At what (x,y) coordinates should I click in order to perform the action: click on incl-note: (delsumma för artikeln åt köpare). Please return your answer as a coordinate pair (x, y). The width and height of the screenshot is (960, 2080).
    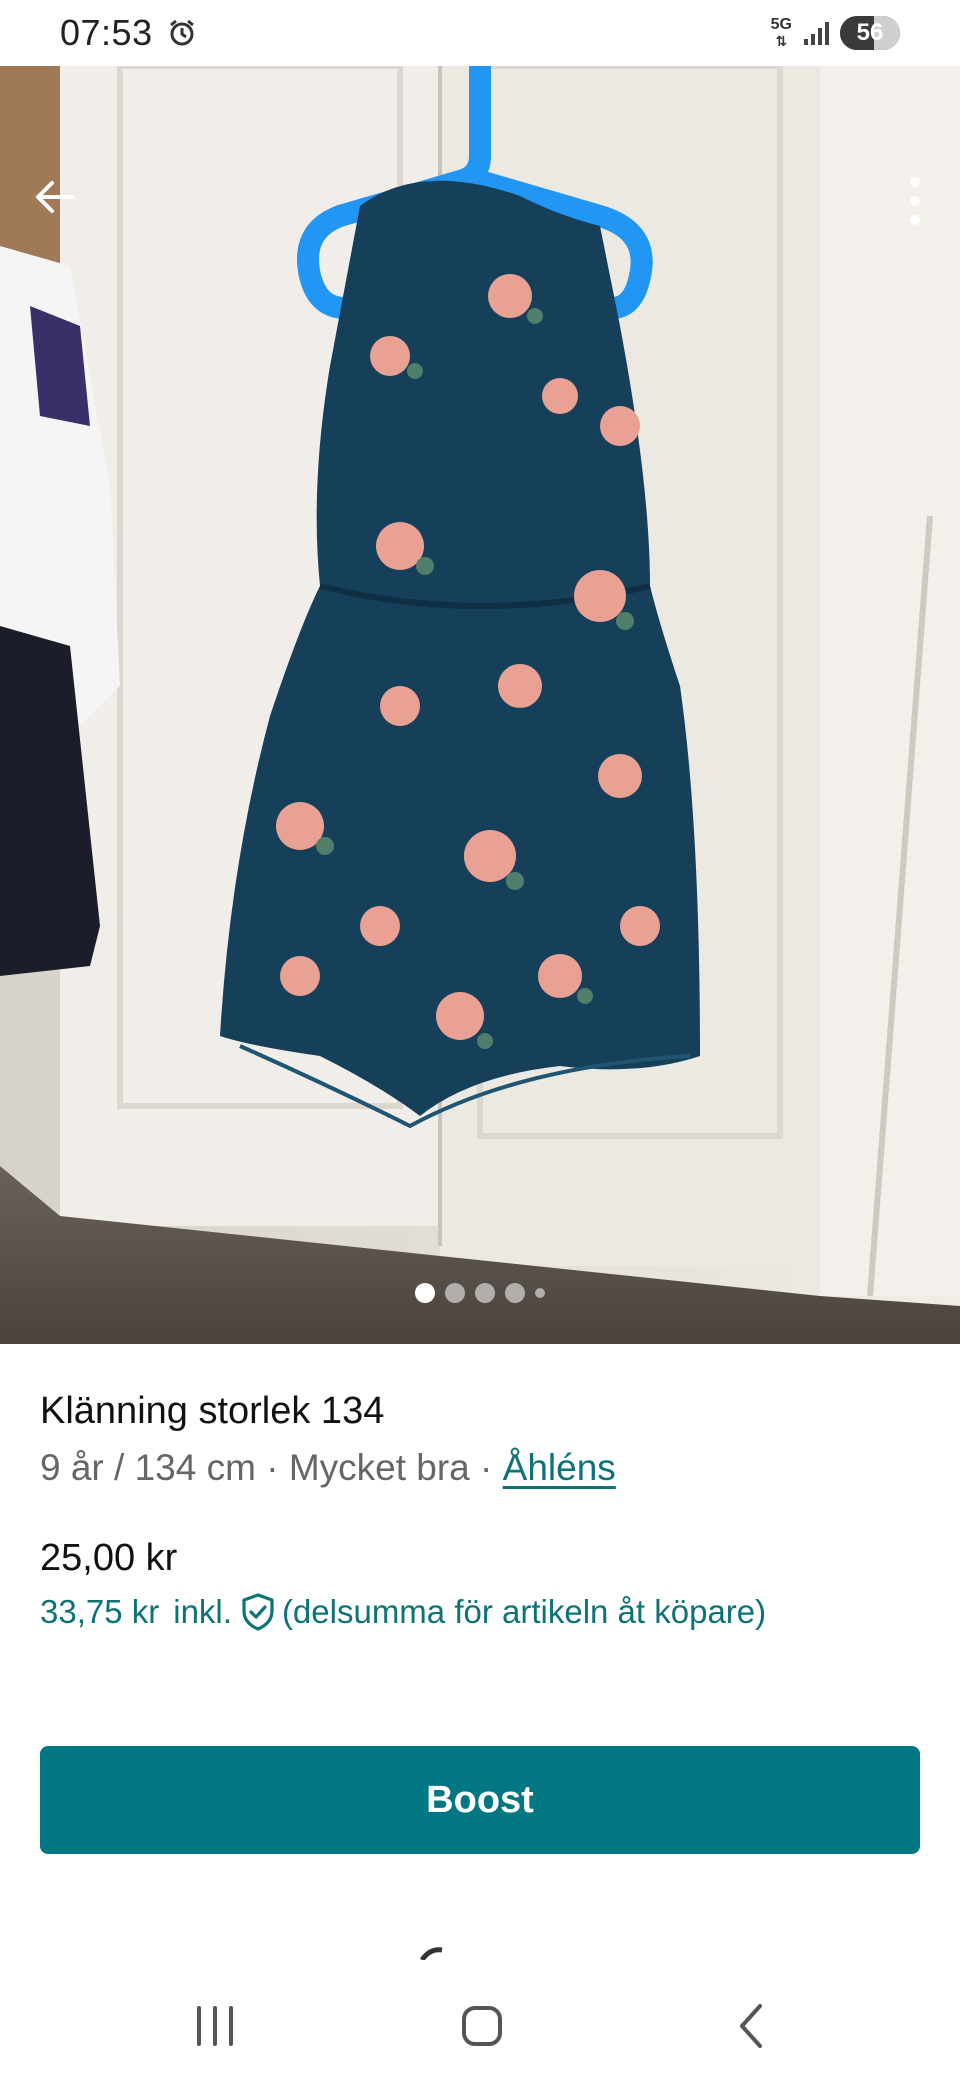
    Looking at the image, I should click on (524, 1611).